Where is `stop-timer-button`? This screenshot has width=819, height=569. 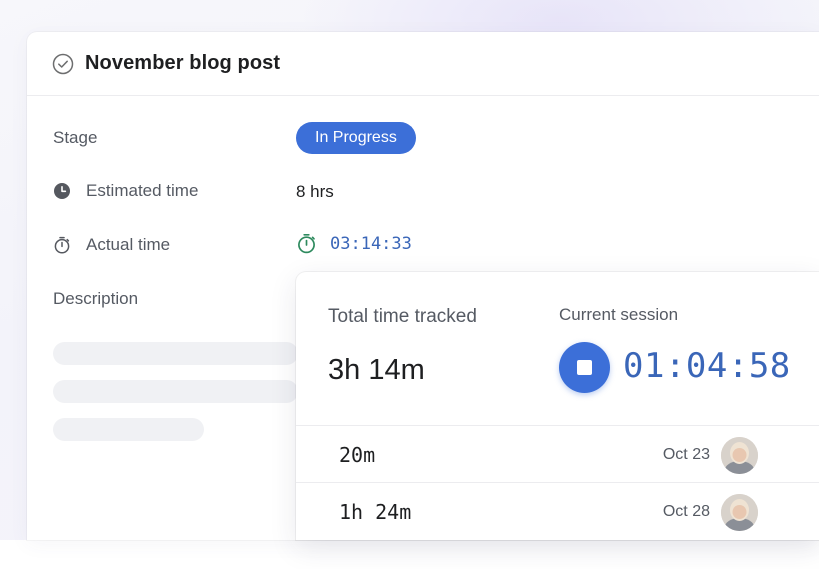
stop-timer-button is located at coordinates (584, 367).